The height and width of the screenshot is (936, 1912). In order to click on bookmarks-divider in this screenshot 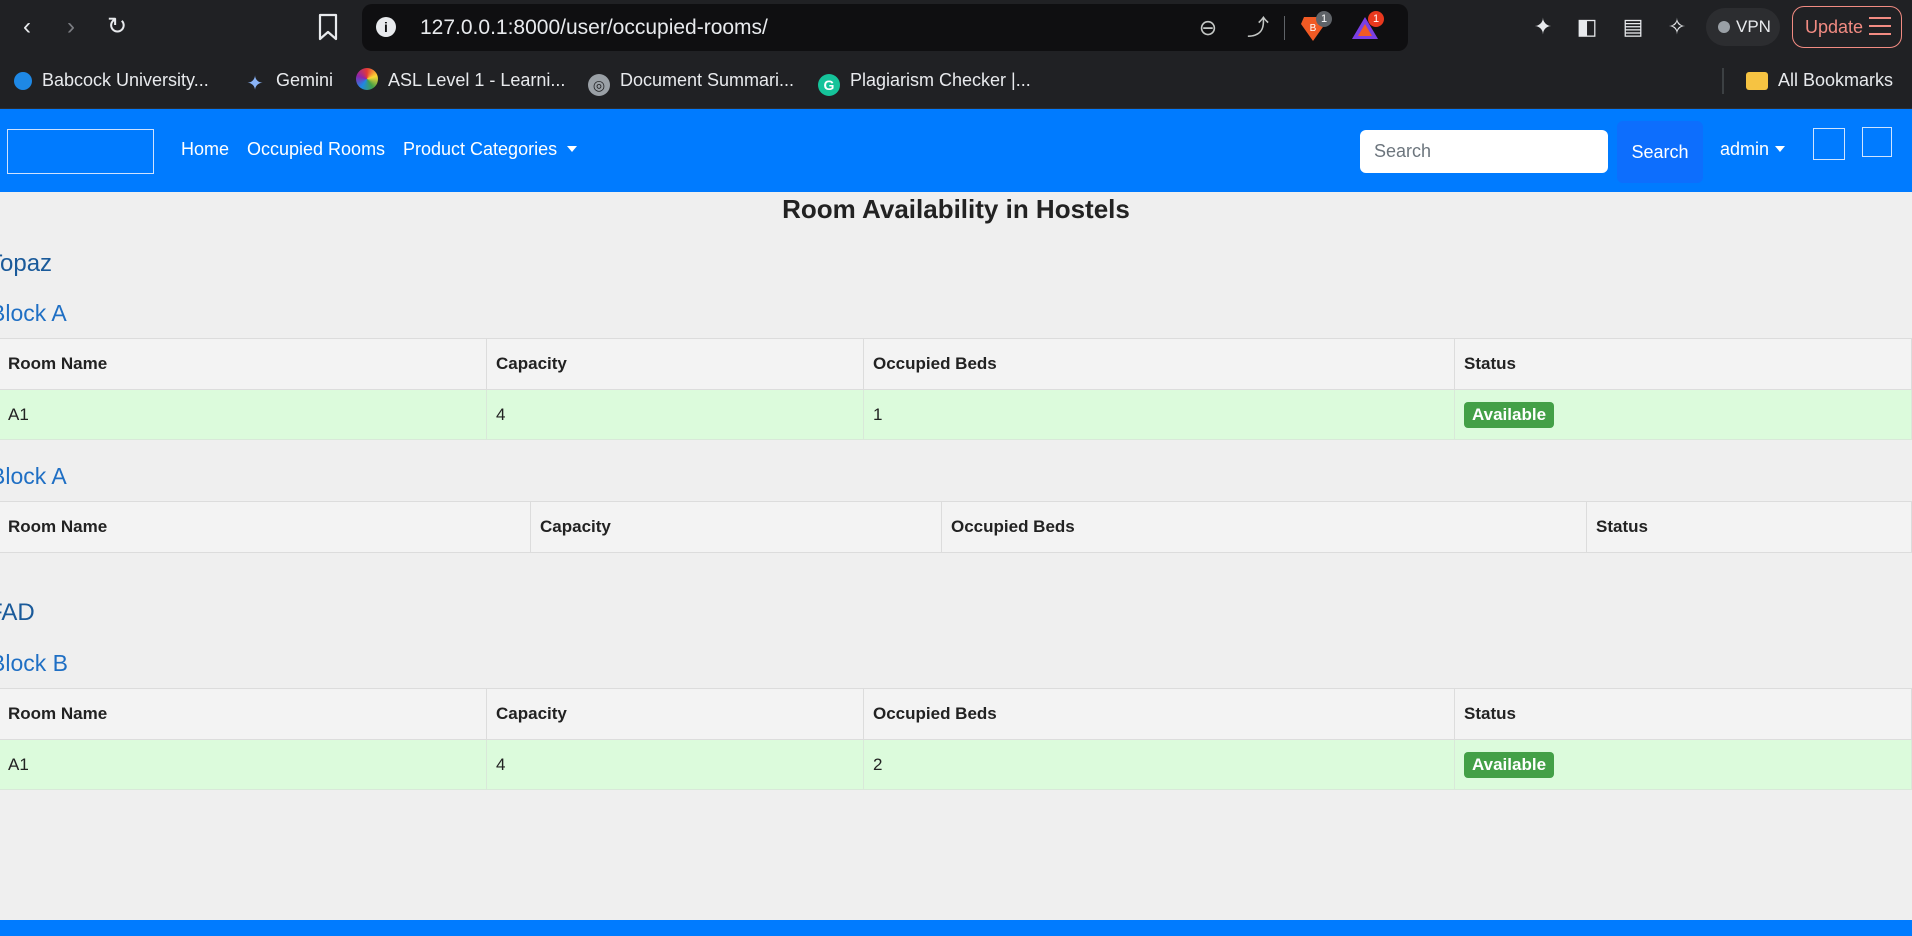, I will do `click(1723, 81)`.